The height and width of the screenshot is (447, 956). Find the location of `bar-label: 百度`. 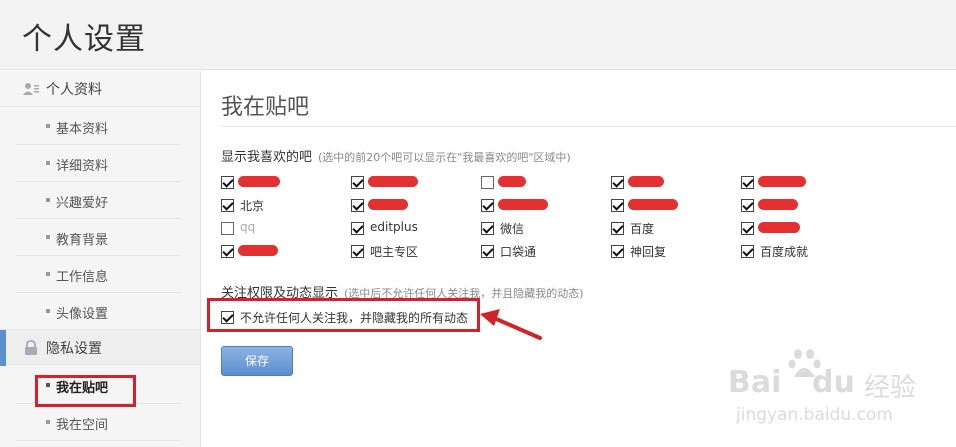

bar-label: 百度 is located at coordinates (642, 229).